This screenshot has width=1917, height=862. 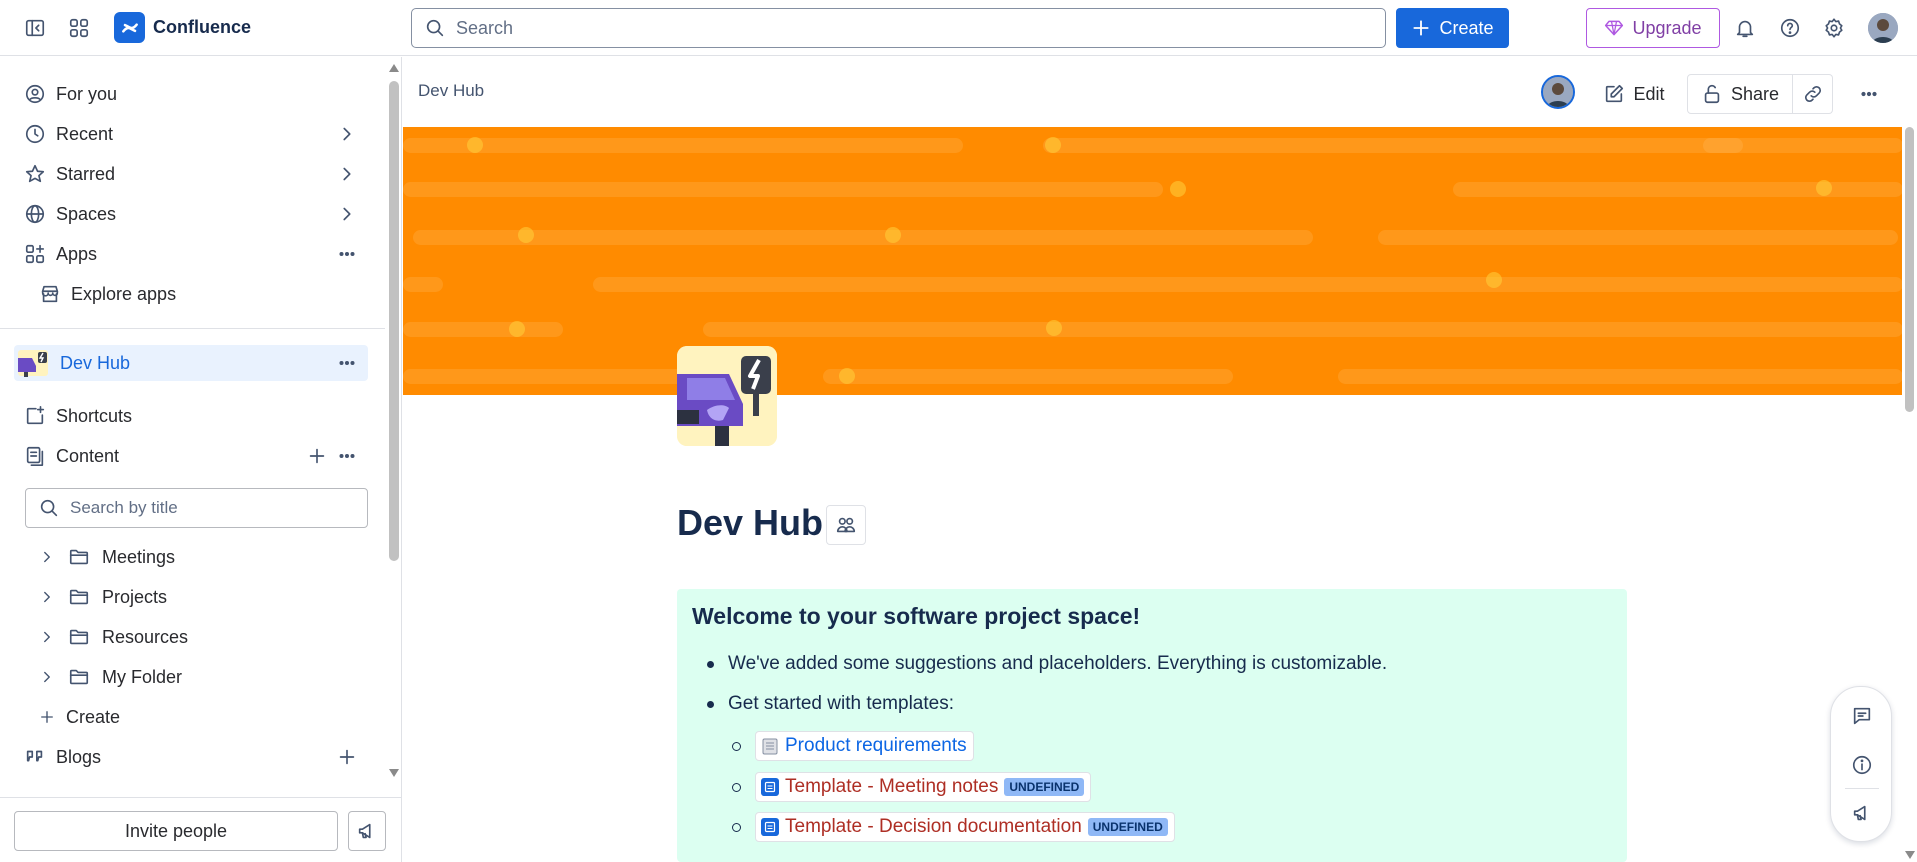 I want to click on notifications-bell-icon, so click(x=1745, y=28).